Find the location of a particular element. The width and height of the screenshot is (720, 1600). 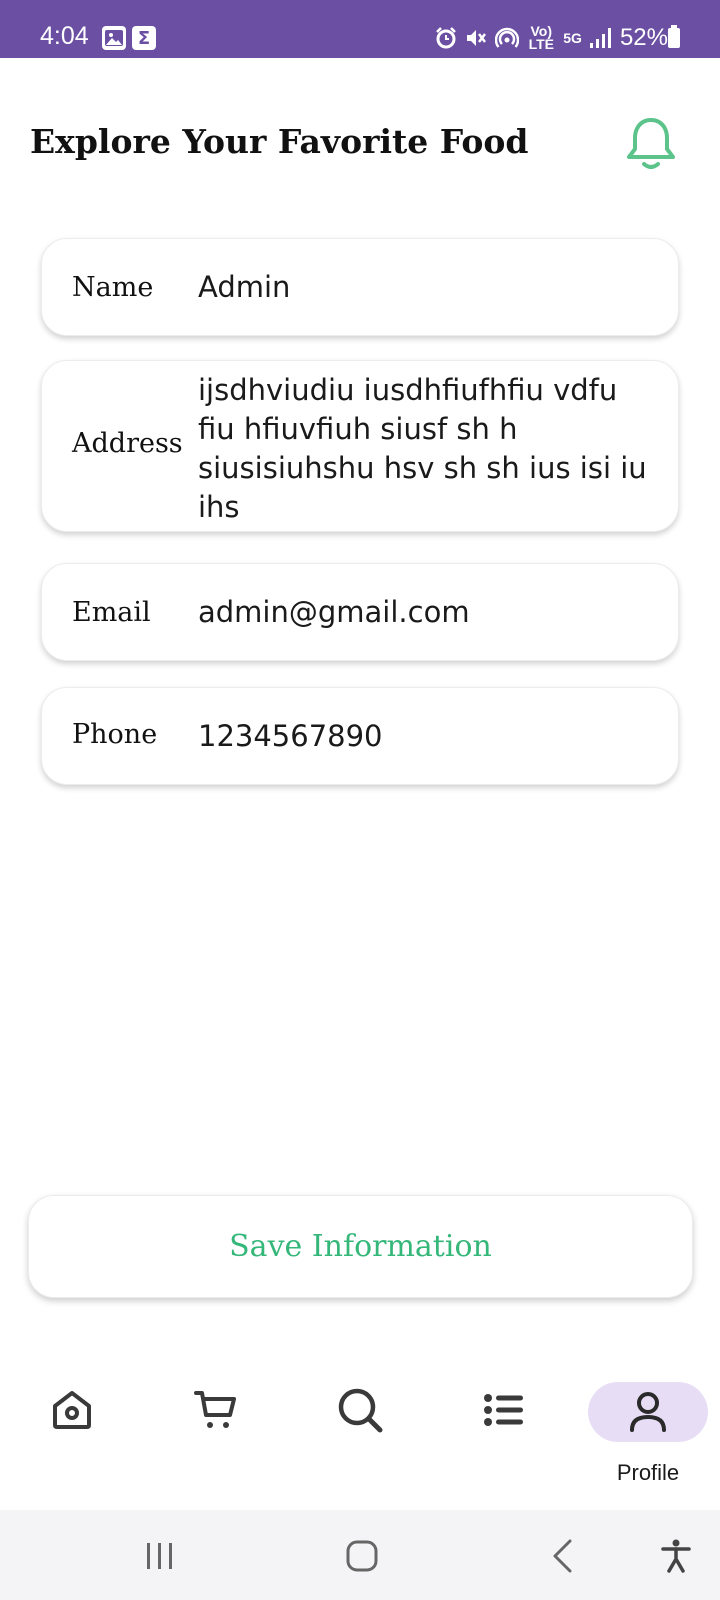

recents-icon is located at coordinates (159, 1556).